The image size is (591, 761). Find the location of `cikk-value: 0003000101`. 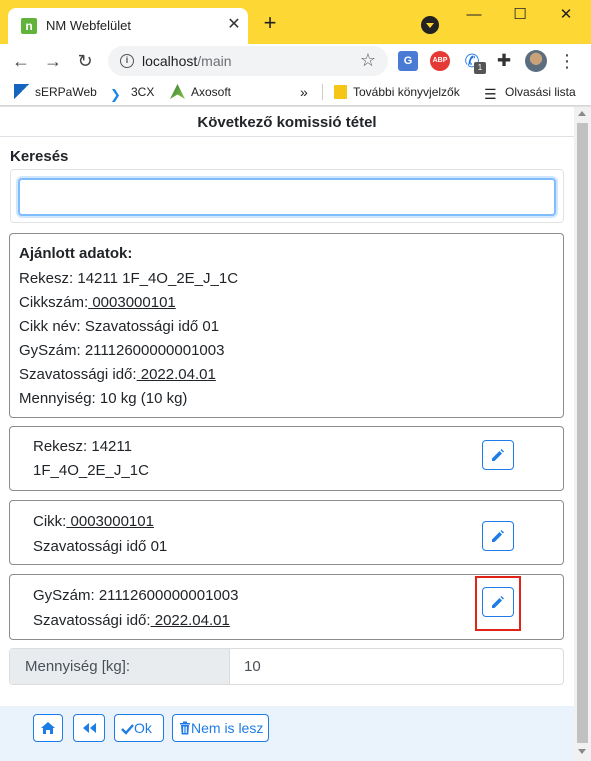

cikk-value: 0003000101 is located at coordinates (110, 521).